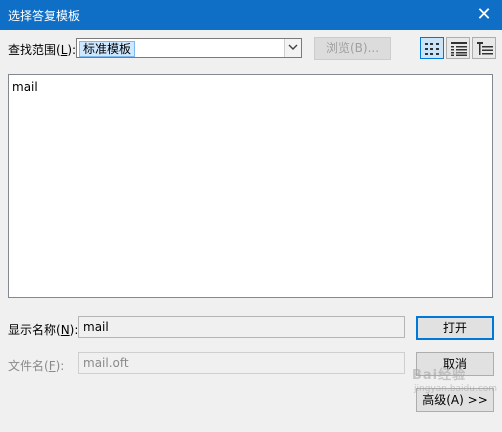  What do you see at coordinates (484, 15) in the screenshot?
I see `close-button: ✕` at bounding box center [484, 15].